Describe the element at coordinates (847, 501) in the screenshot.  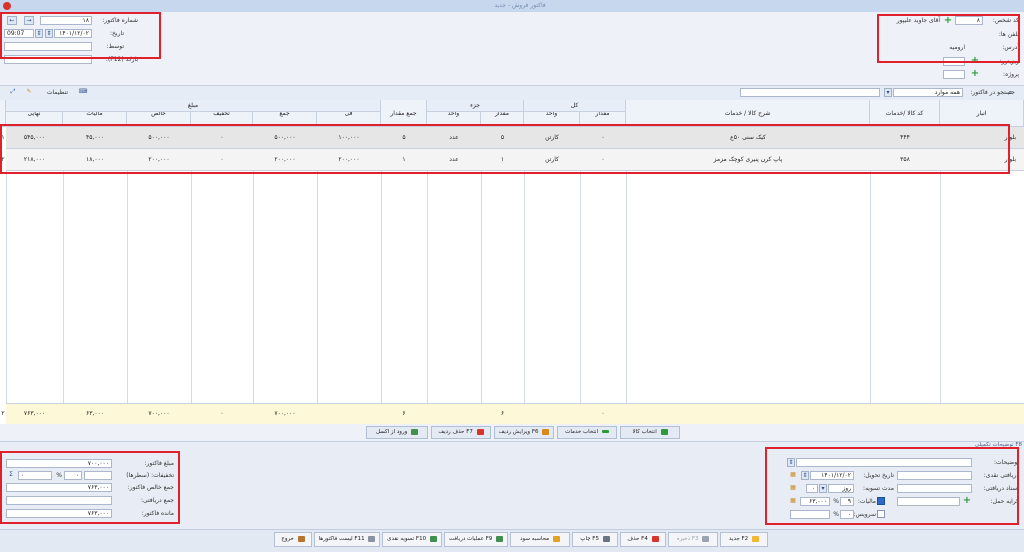
I see `tax-pct-field: ۹` at that location.